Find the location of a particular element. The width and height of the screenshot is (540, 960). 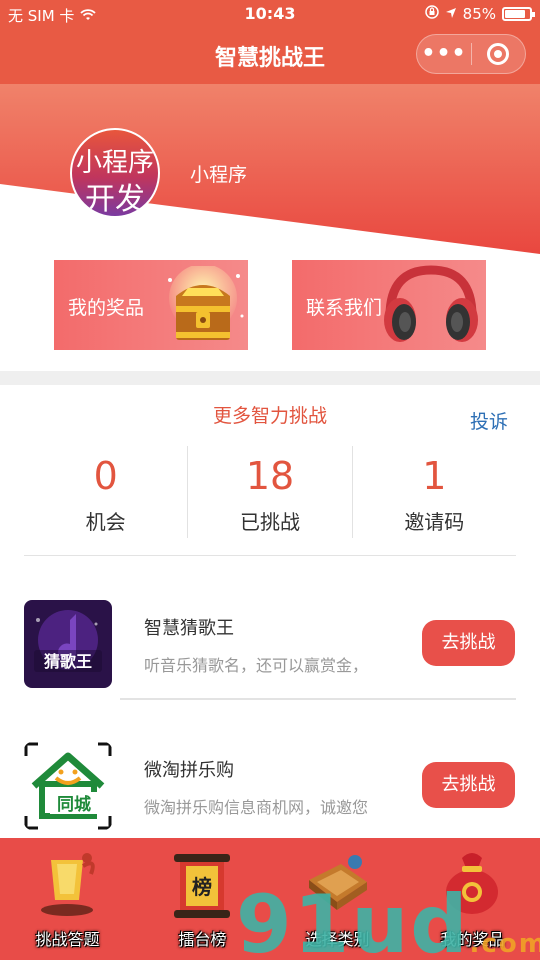

leaderboard-icon-text: 榜 is located at coordinates (202, 887).